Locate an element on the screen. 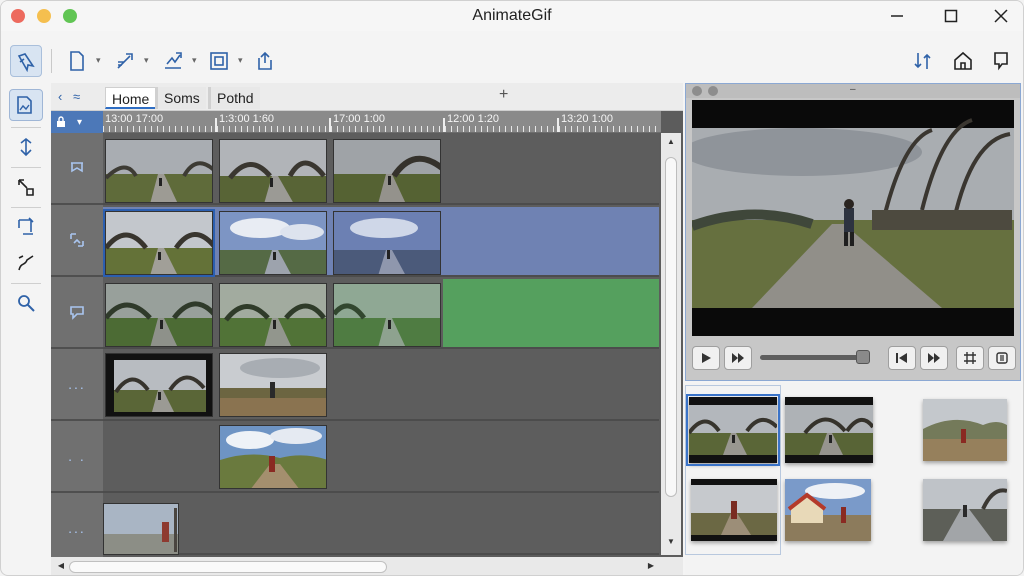  grid-button is located at coordinates (970, 358).